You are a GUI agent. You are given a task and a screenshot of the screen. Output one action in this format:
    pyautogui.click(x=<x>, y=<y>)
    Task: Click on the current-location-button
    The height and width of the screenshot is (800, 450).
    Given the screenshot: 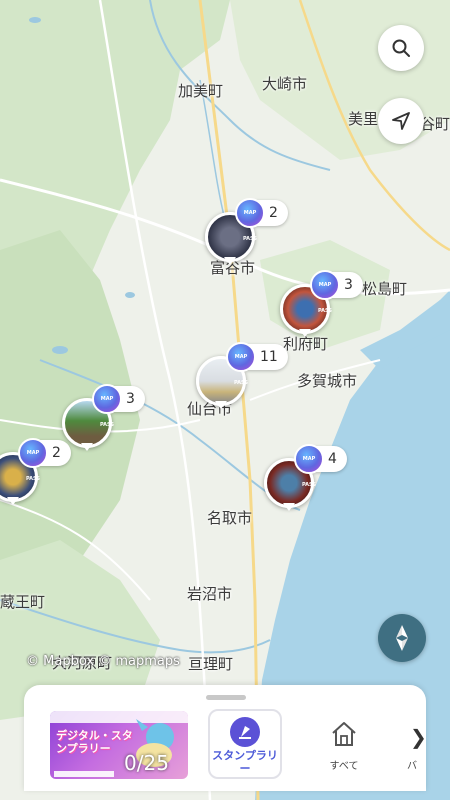 What is the action you would take?
    pyautogui.click(x=401, y=121)
    